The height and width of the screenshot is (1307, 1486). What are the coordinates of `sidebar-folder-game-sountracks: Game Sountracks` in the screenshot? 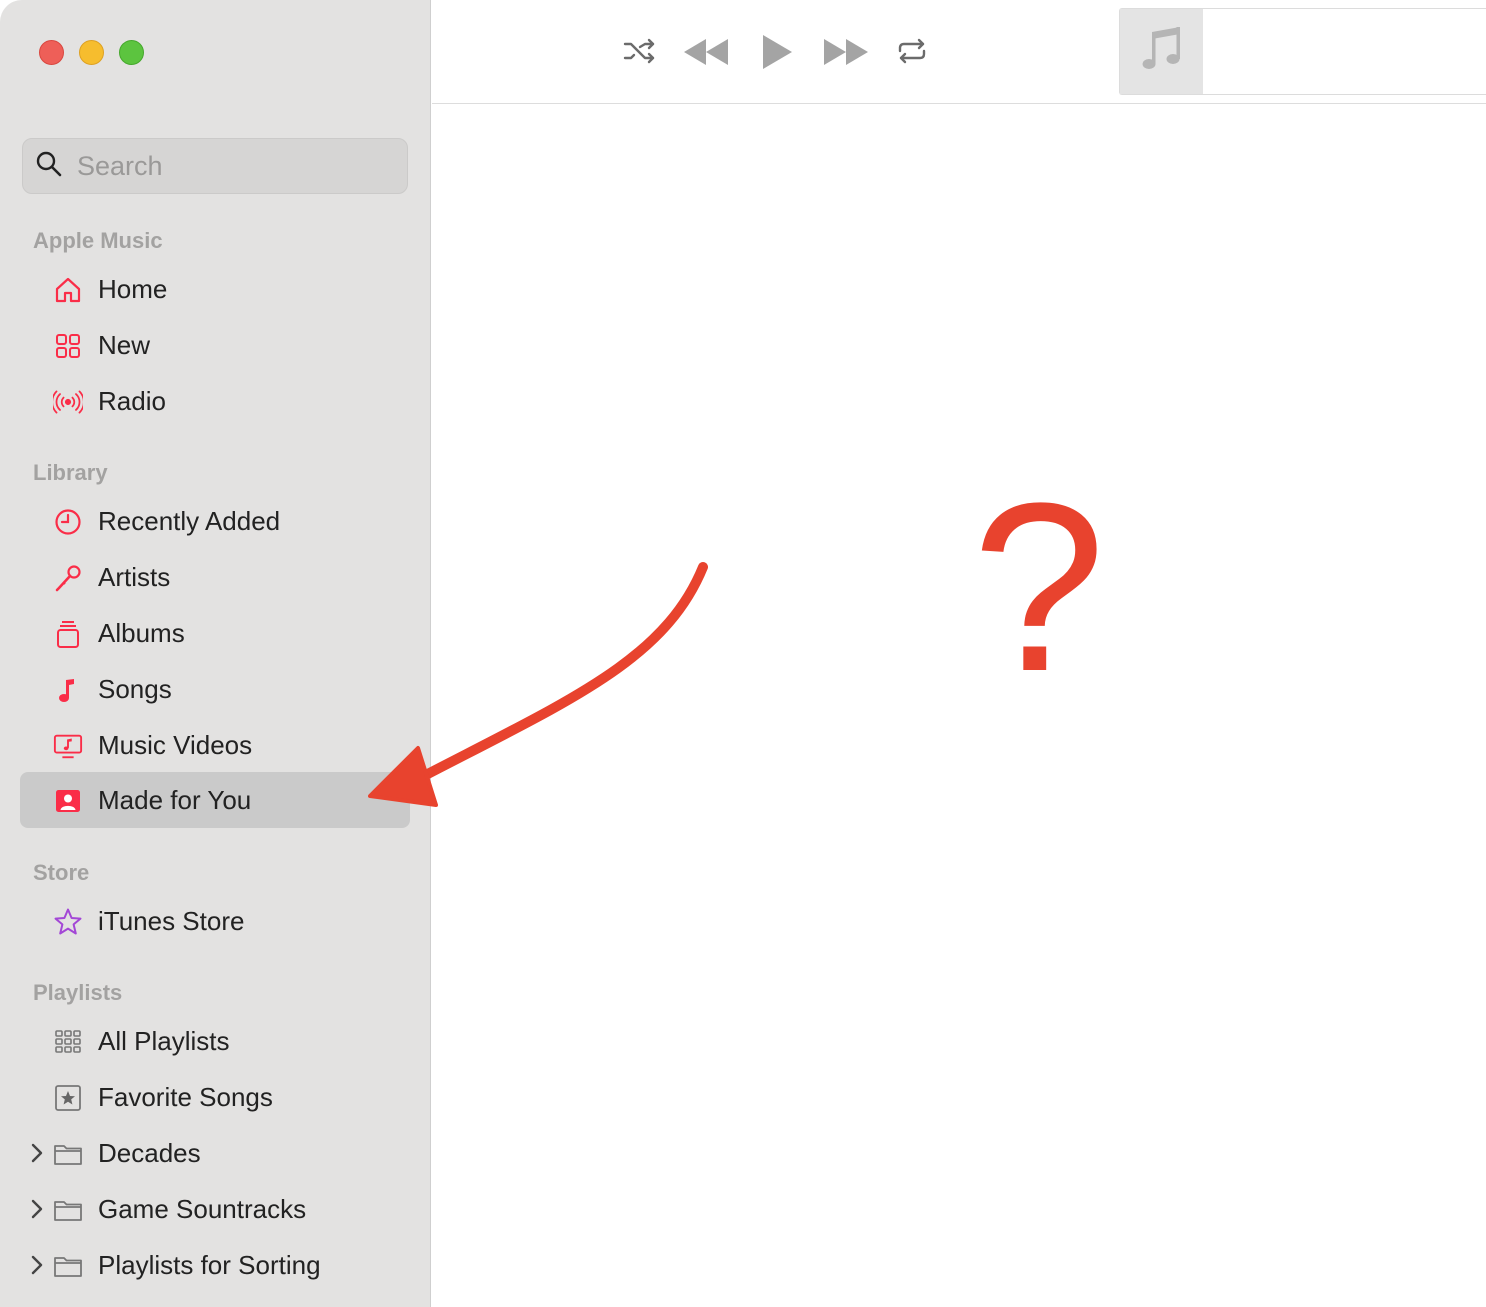 It's located at (215, 1209).